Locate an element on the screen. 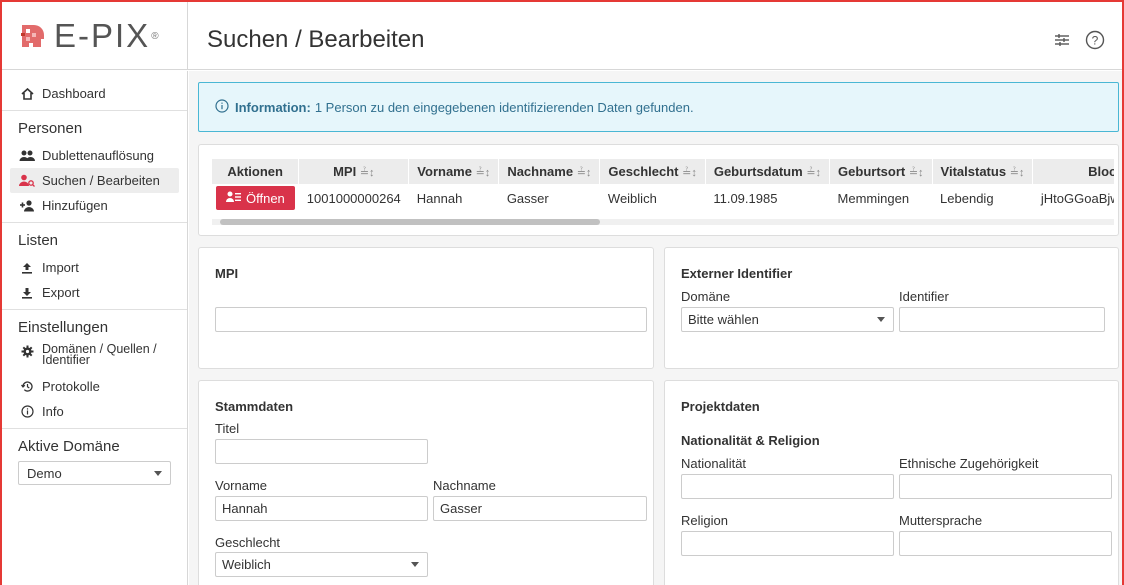 This screenshot has width=1124, height=585. sidebar-item-export: Export is located at coordinates (94, 292).